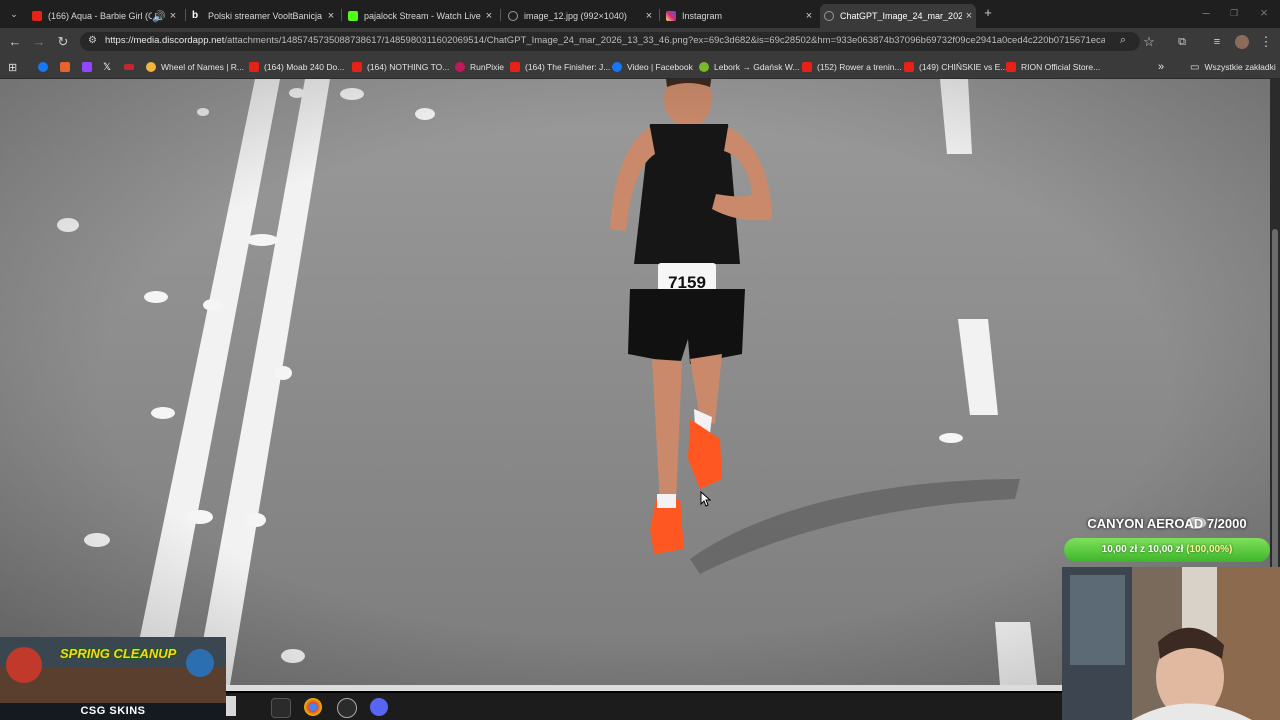 Image resolution: width=1280 pixels, height=720 pixels. What do you see at coordinates (113, 711) in the screenshot?
I see `promo-footer: CSG SKINS` at bounding box center [113, 711].